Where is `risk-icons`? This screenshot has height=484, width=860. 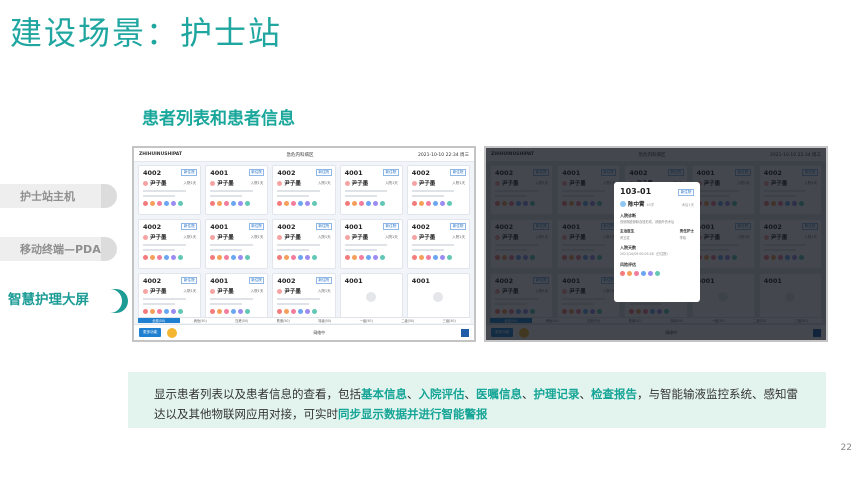
risk-icons is located at coordinates (657, 273).